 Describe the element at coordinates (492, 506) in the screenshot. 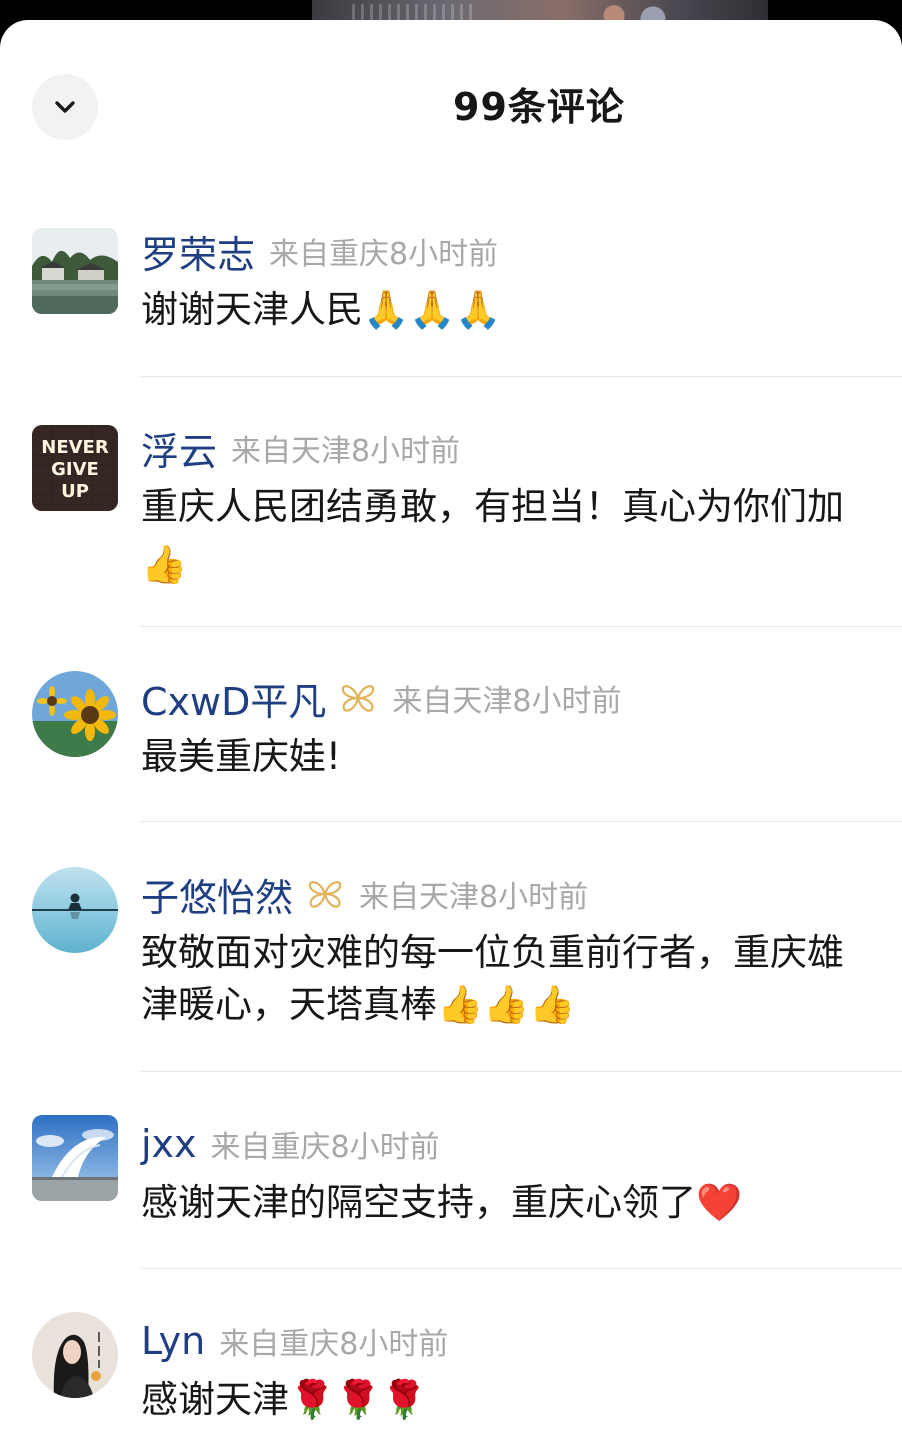

I see `comment-line: 重庆人民团结勇敢，有担当！真心为你们加` at that location.